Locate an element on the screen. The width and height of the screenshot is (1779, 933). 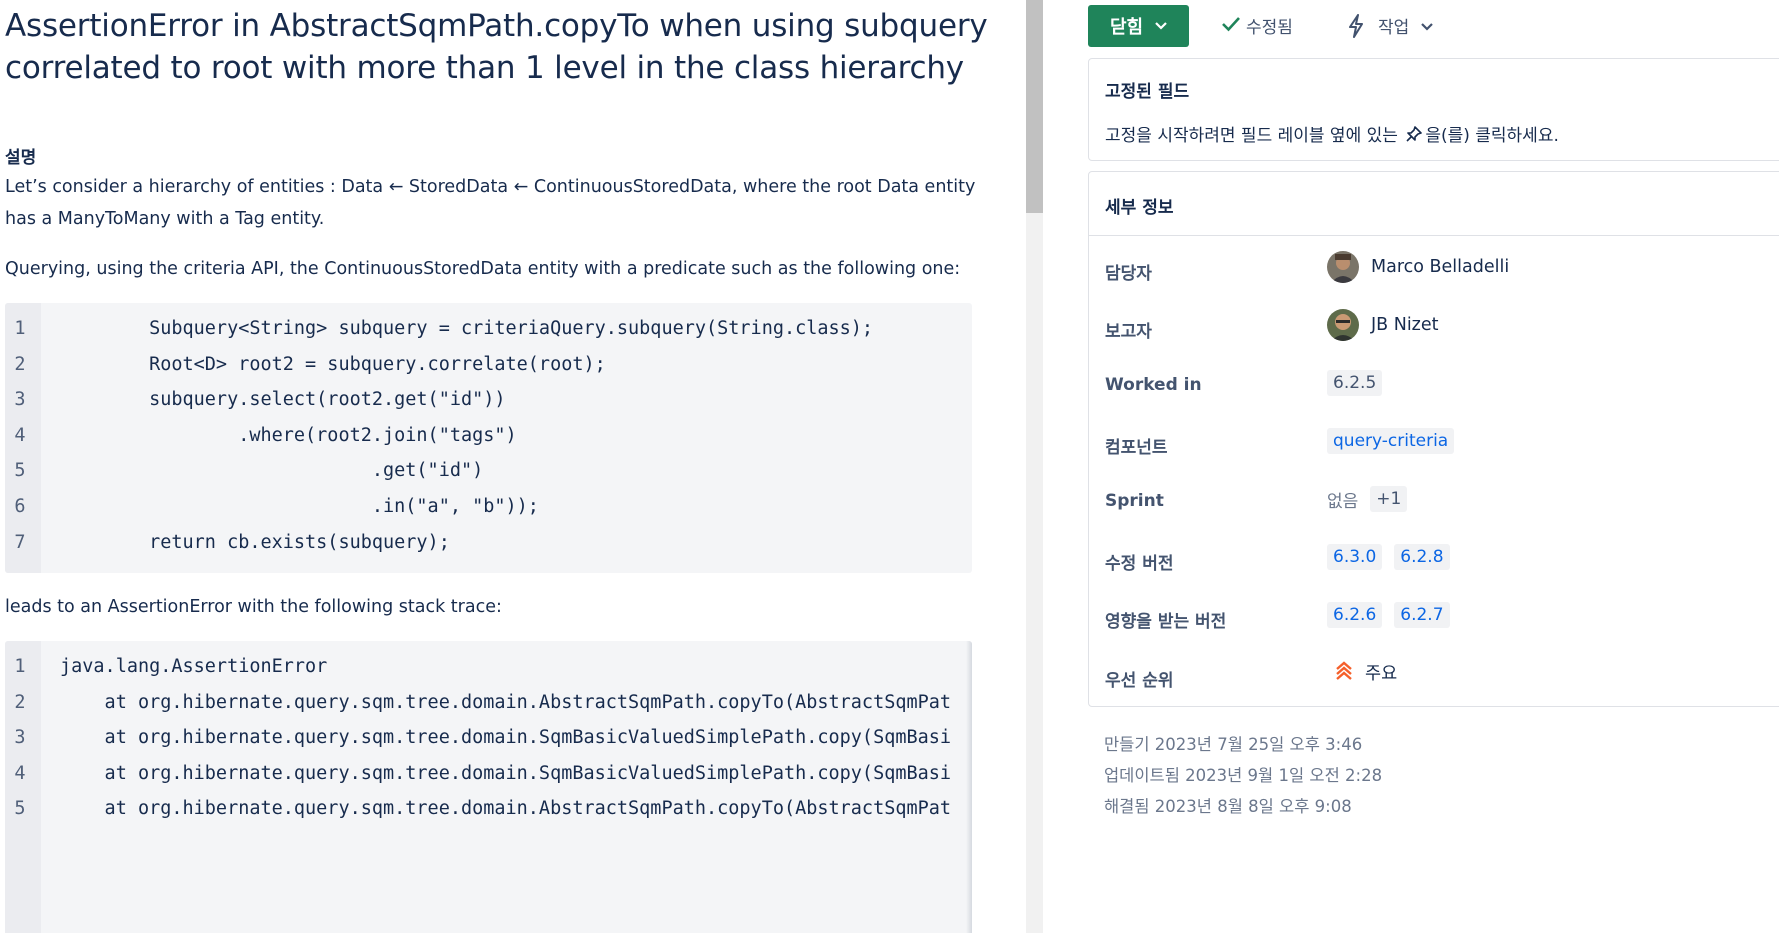
resolution-label: 수정됨 is located at coordinates (1269, 28).